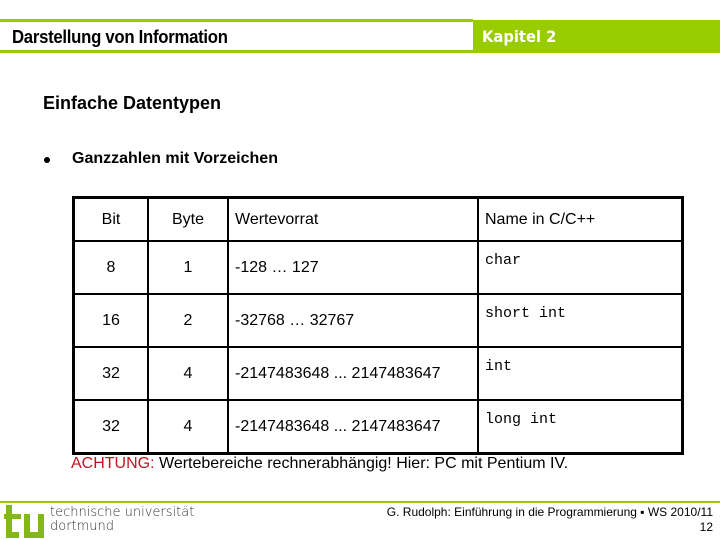  What do you see at coordinates (353, 267) in the screenshot?
I see `cell-range: -128 … 127` at bounding box center [353, 267].